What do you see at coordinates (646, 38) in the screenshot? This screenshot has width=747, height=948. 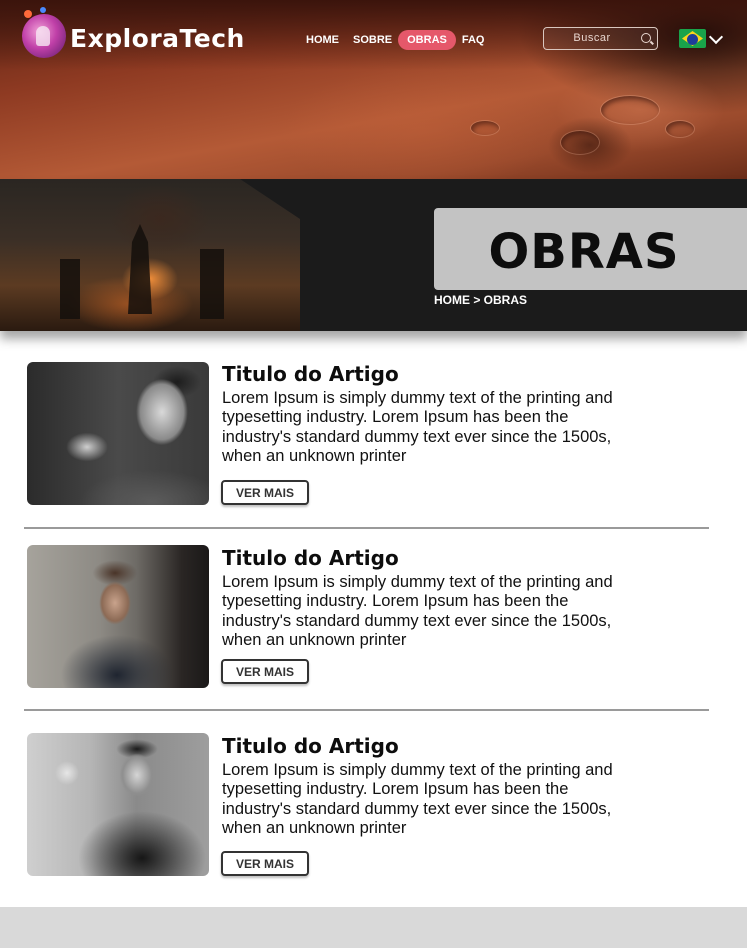 I see `search-icon` at bounding box center [646, 38].